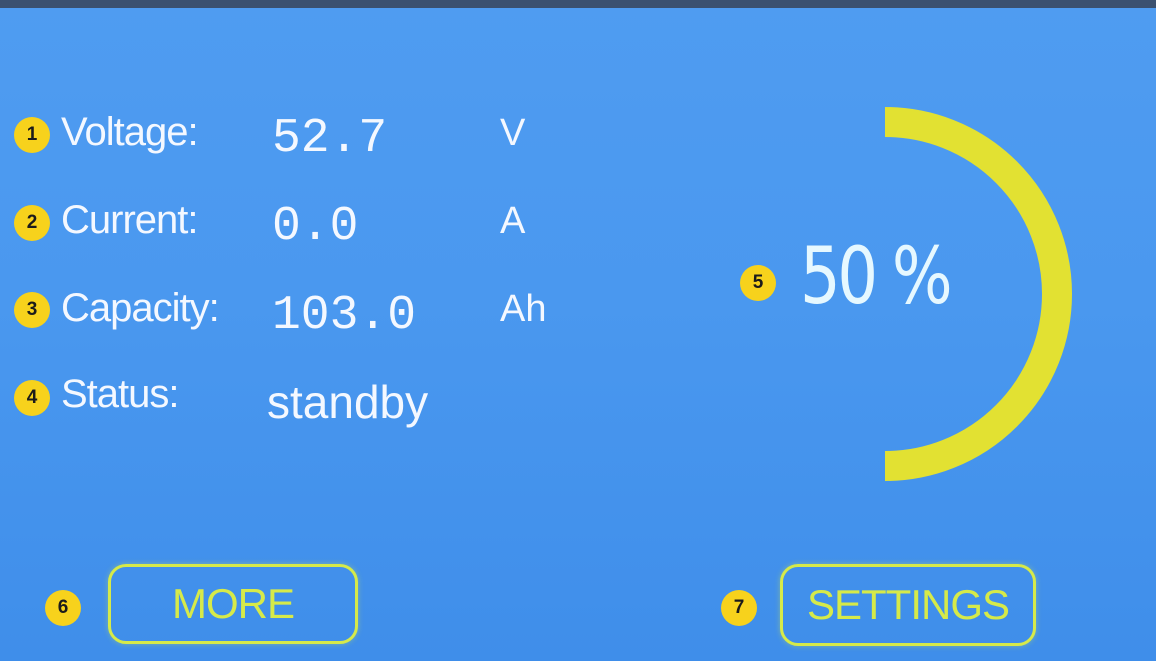 The height and width of the screenshot is (661, 1156). What do you see at coordinates (739, 608) in the screenshot?
I see `annotation-badge-7: 7` at bounding box center [739, 608].